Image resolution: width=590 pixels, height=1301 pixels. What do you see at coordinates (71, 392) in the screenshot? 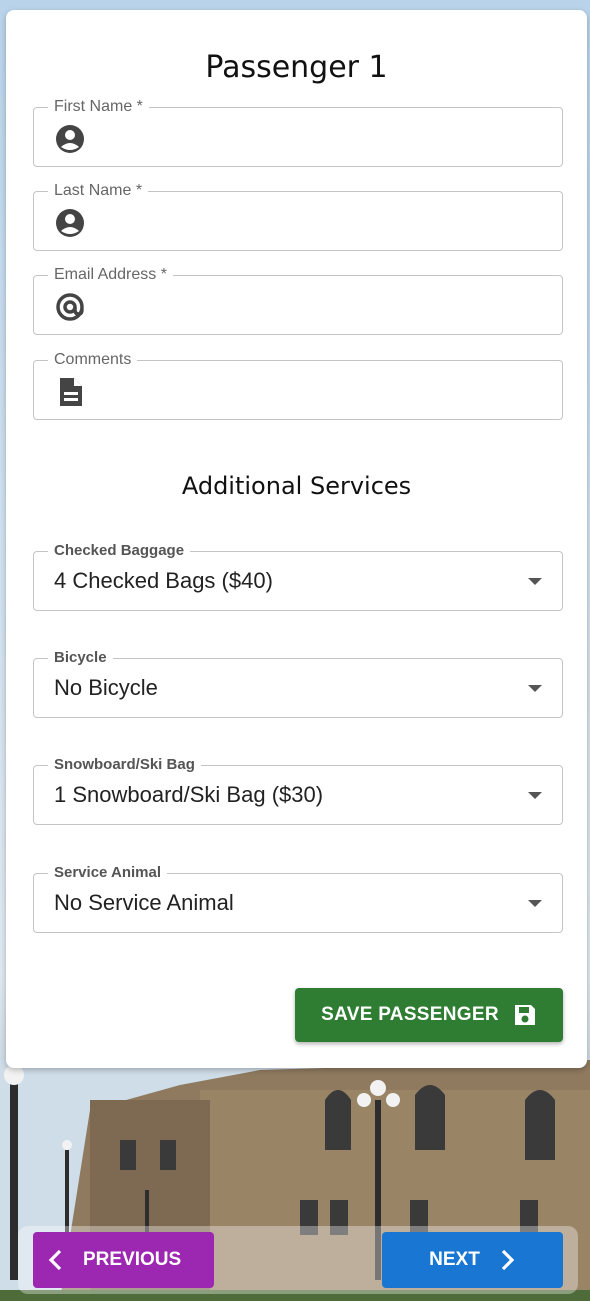
I see `document-icon` at bounding box center [71, 392].